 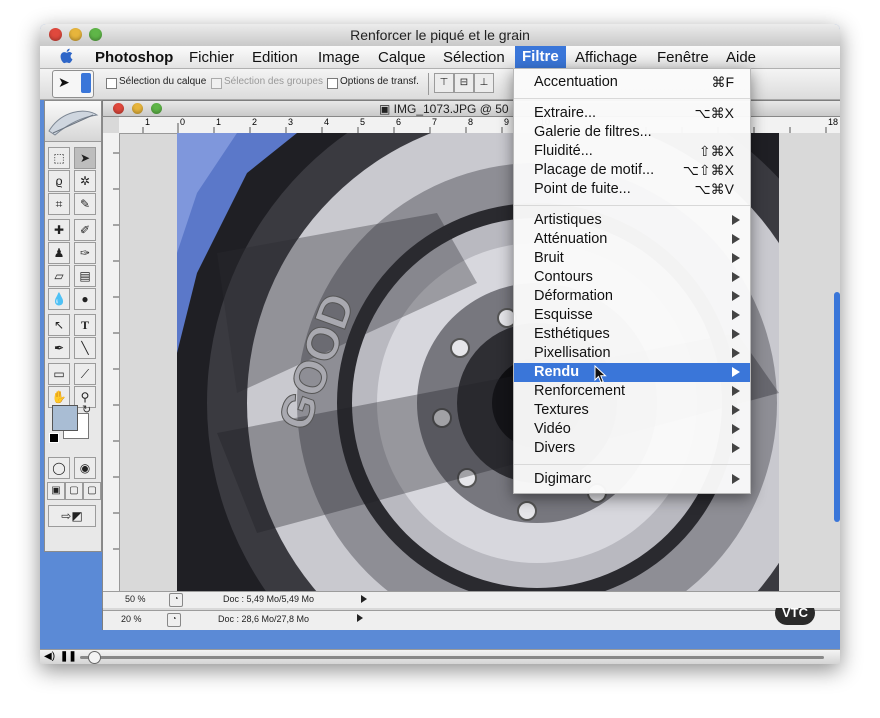 What do you see at coordinates (540, 57) in the screenshot?
I see `menu-filtre: Filtre` at bounding box center [540, 57].